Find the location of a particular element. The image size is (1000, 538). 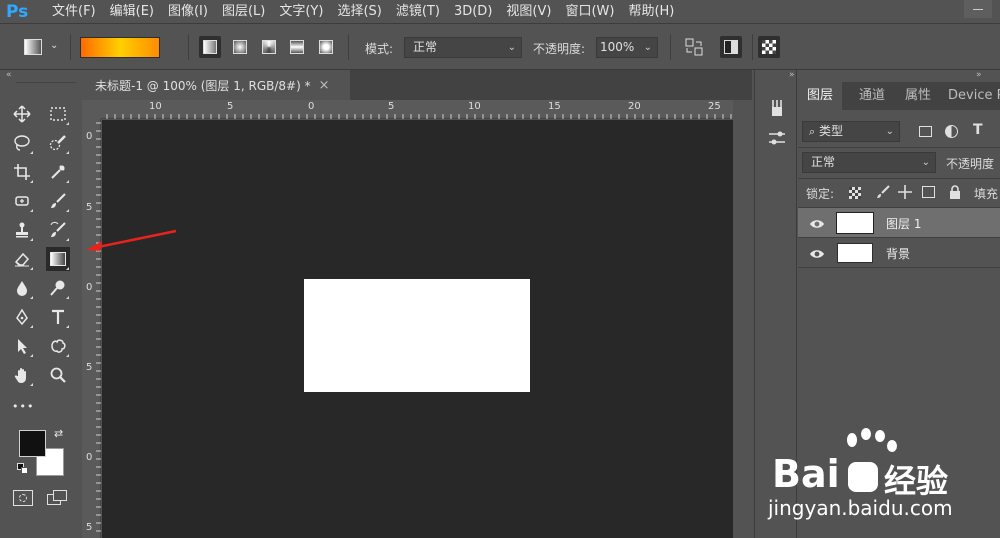

menu-filter: 滤镜(T) is located at coordinates (418, 12).